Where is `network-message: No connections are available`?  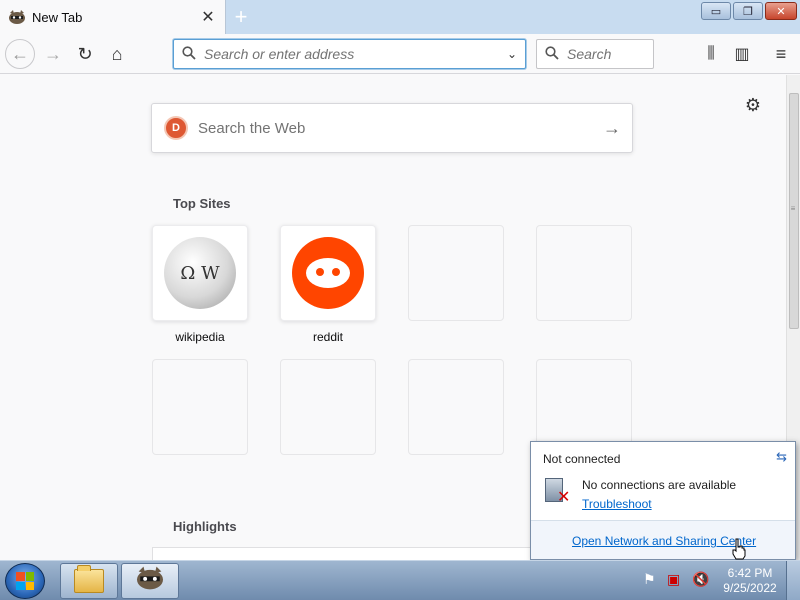 network-message: No connections are available is located at coordinates (659, 485).